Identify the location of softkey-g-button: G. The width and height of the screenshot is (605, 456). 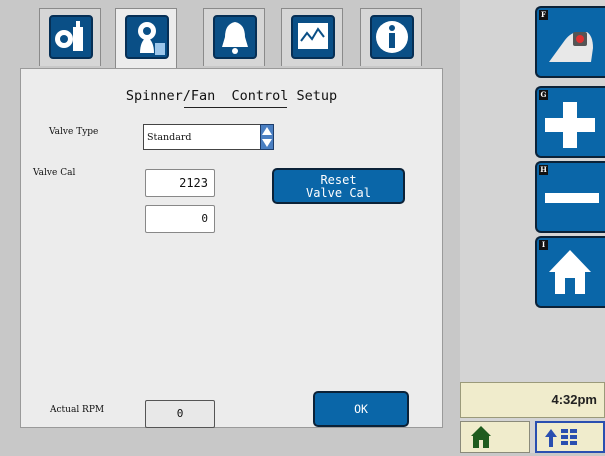
(570, 122).